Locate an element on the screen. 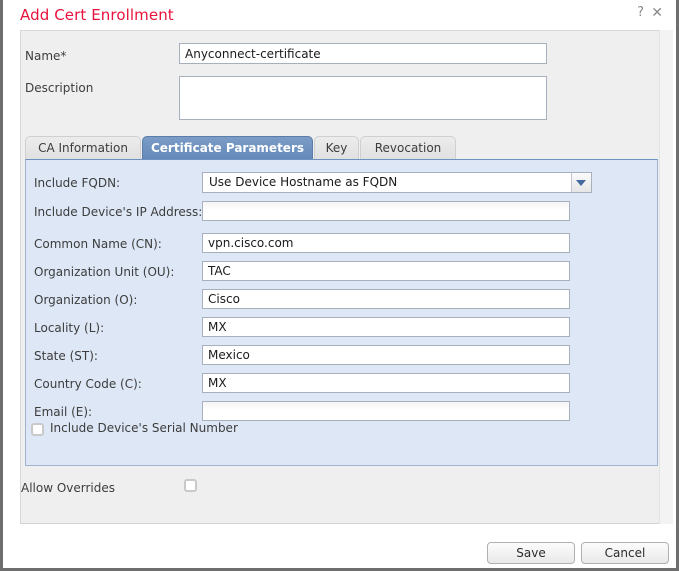  include-serial-number-label: Include Device's Serial Number is located at coordinates (144, 428).